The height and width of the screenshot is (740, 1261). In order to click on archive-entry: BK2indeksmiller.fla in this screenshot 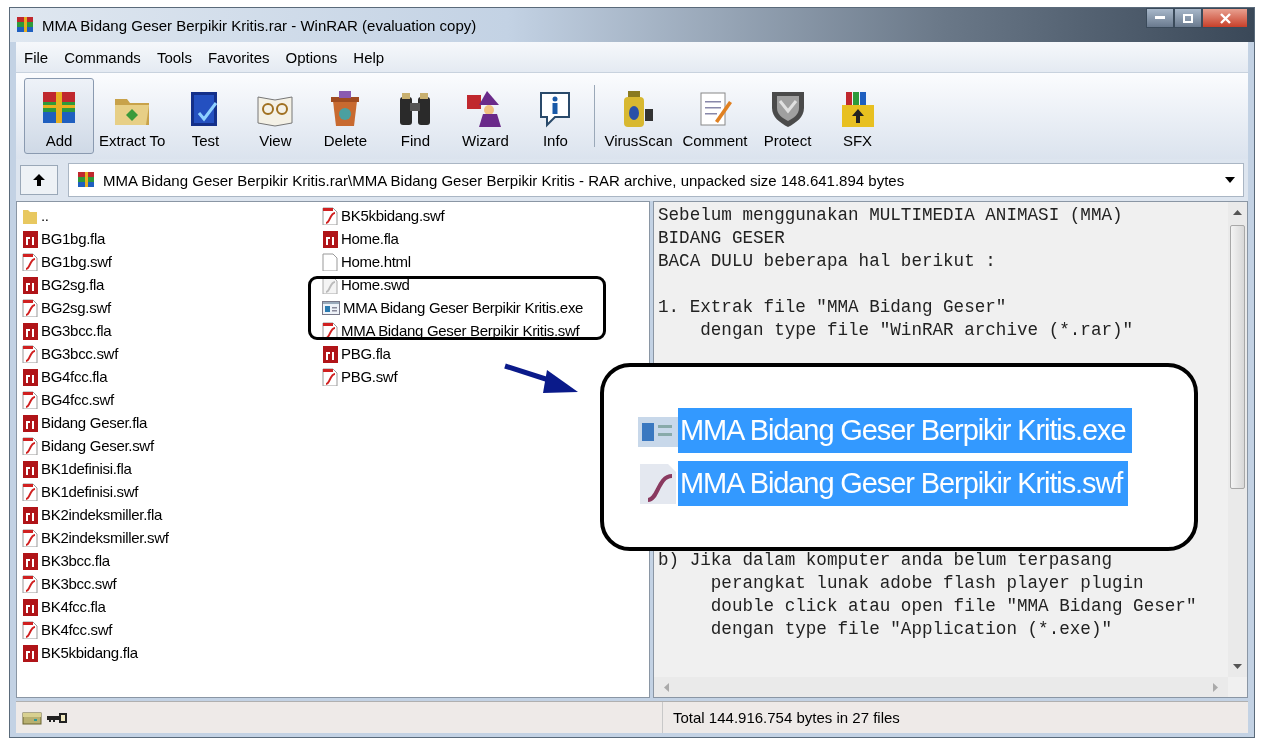, I will do `click(92, 514)`.